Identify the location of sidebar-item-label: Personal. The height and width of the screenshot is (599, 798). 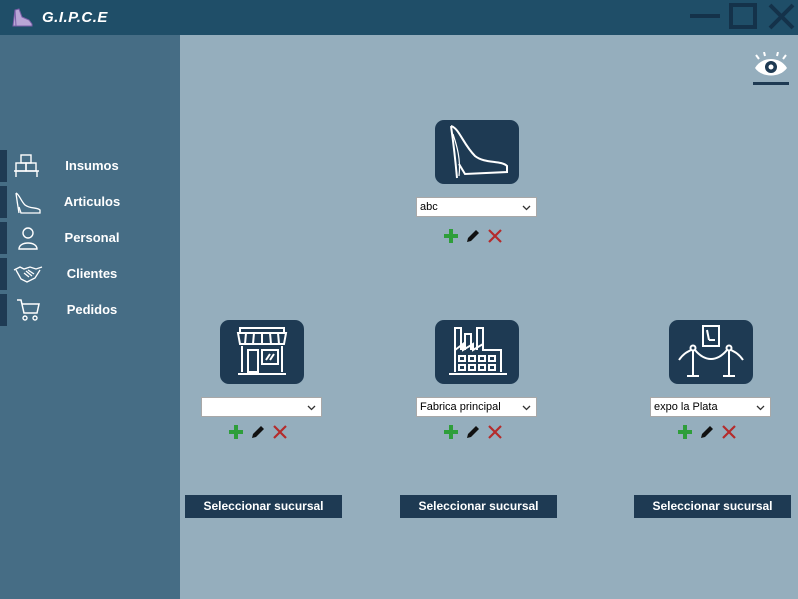
(92, 237).